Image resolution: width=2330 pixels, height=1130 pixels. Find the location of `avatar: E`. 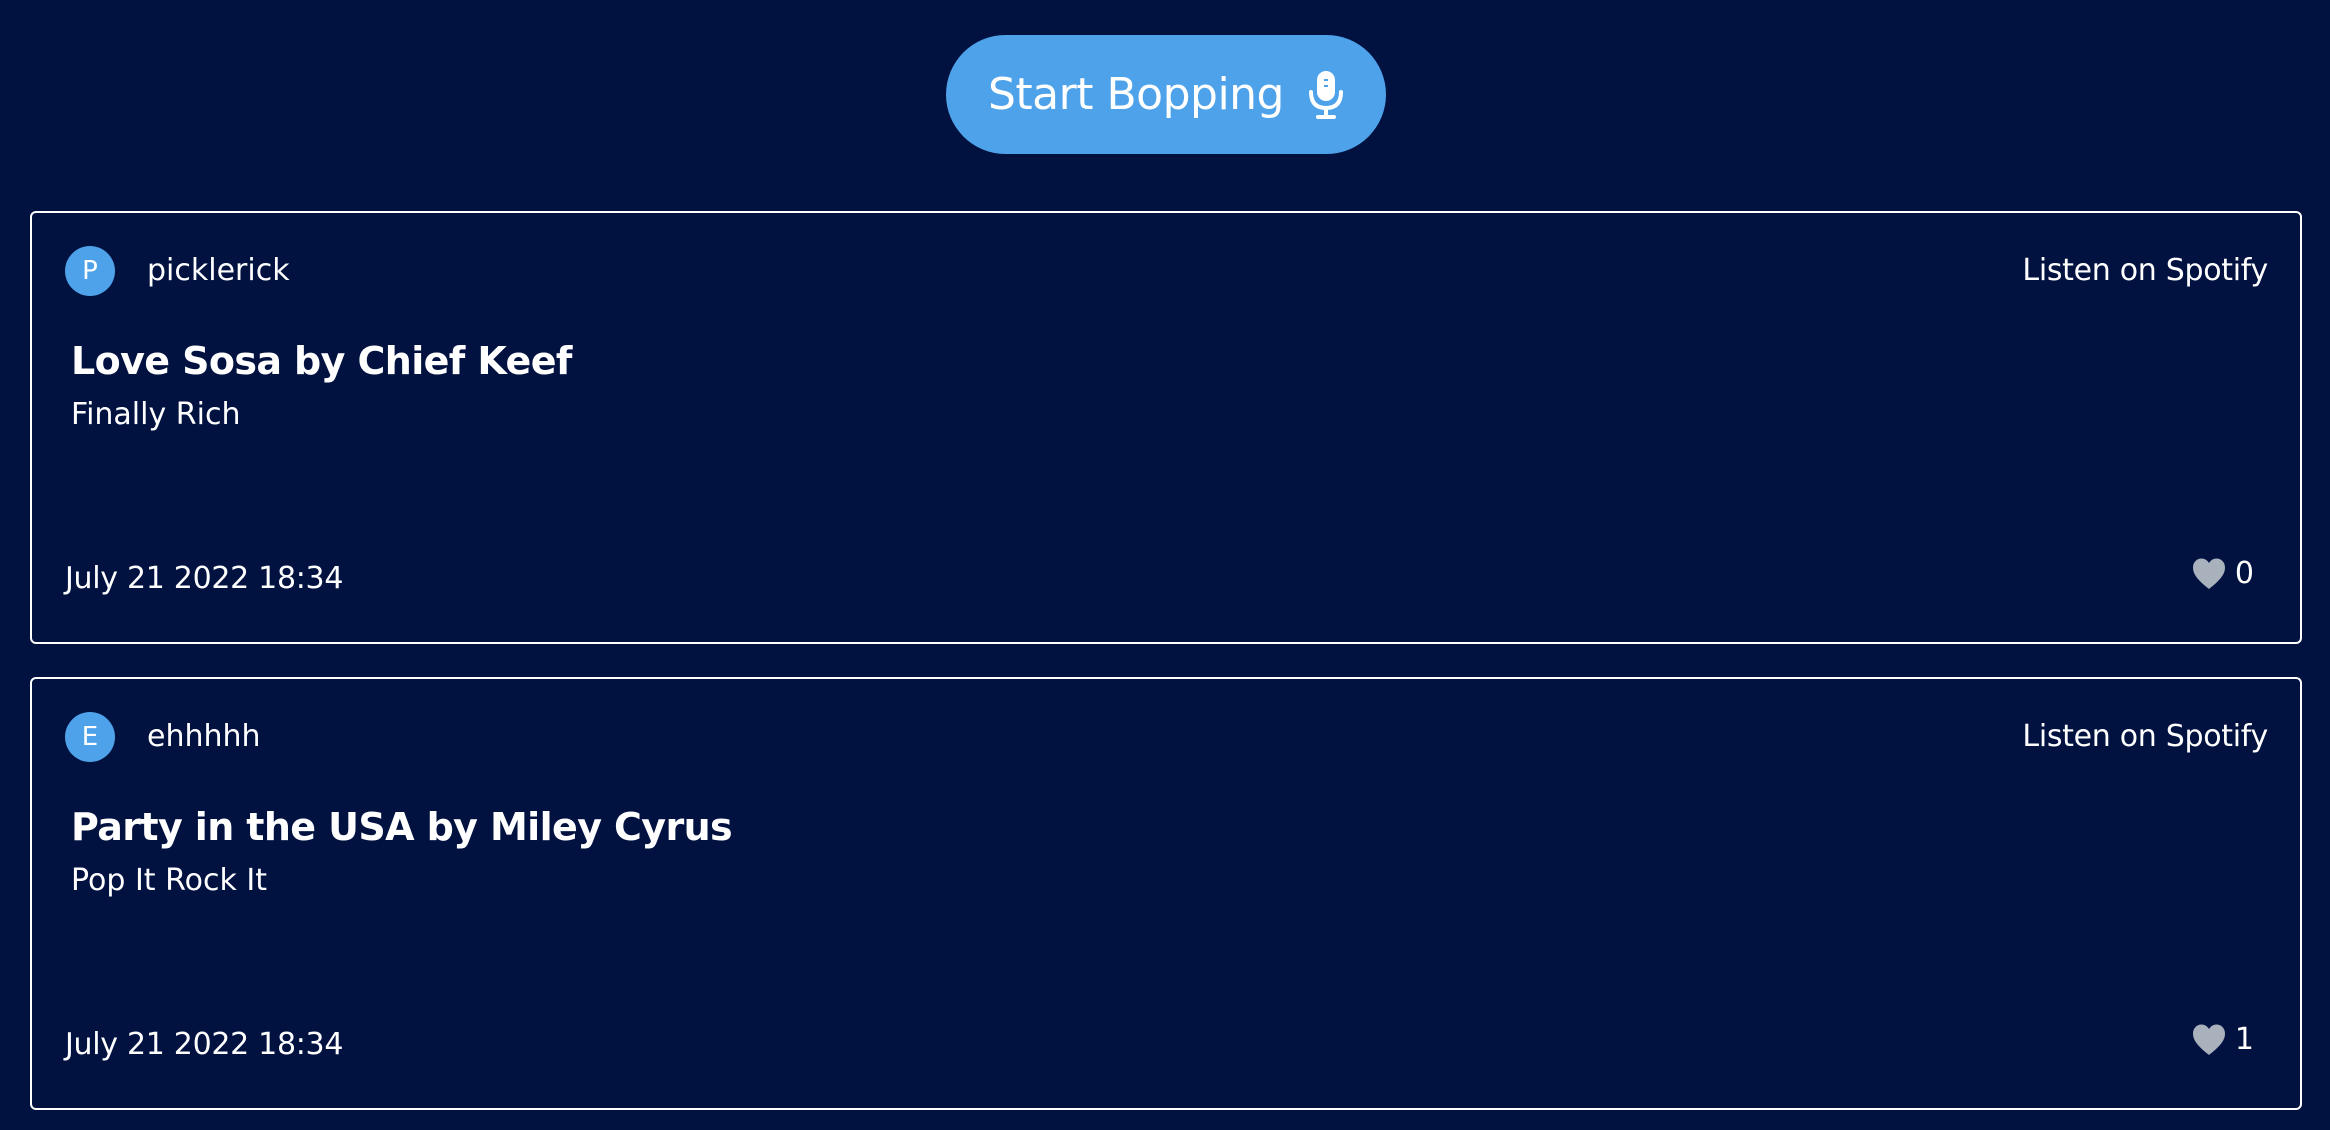

avatar: E is located at coordinates (90, 737).